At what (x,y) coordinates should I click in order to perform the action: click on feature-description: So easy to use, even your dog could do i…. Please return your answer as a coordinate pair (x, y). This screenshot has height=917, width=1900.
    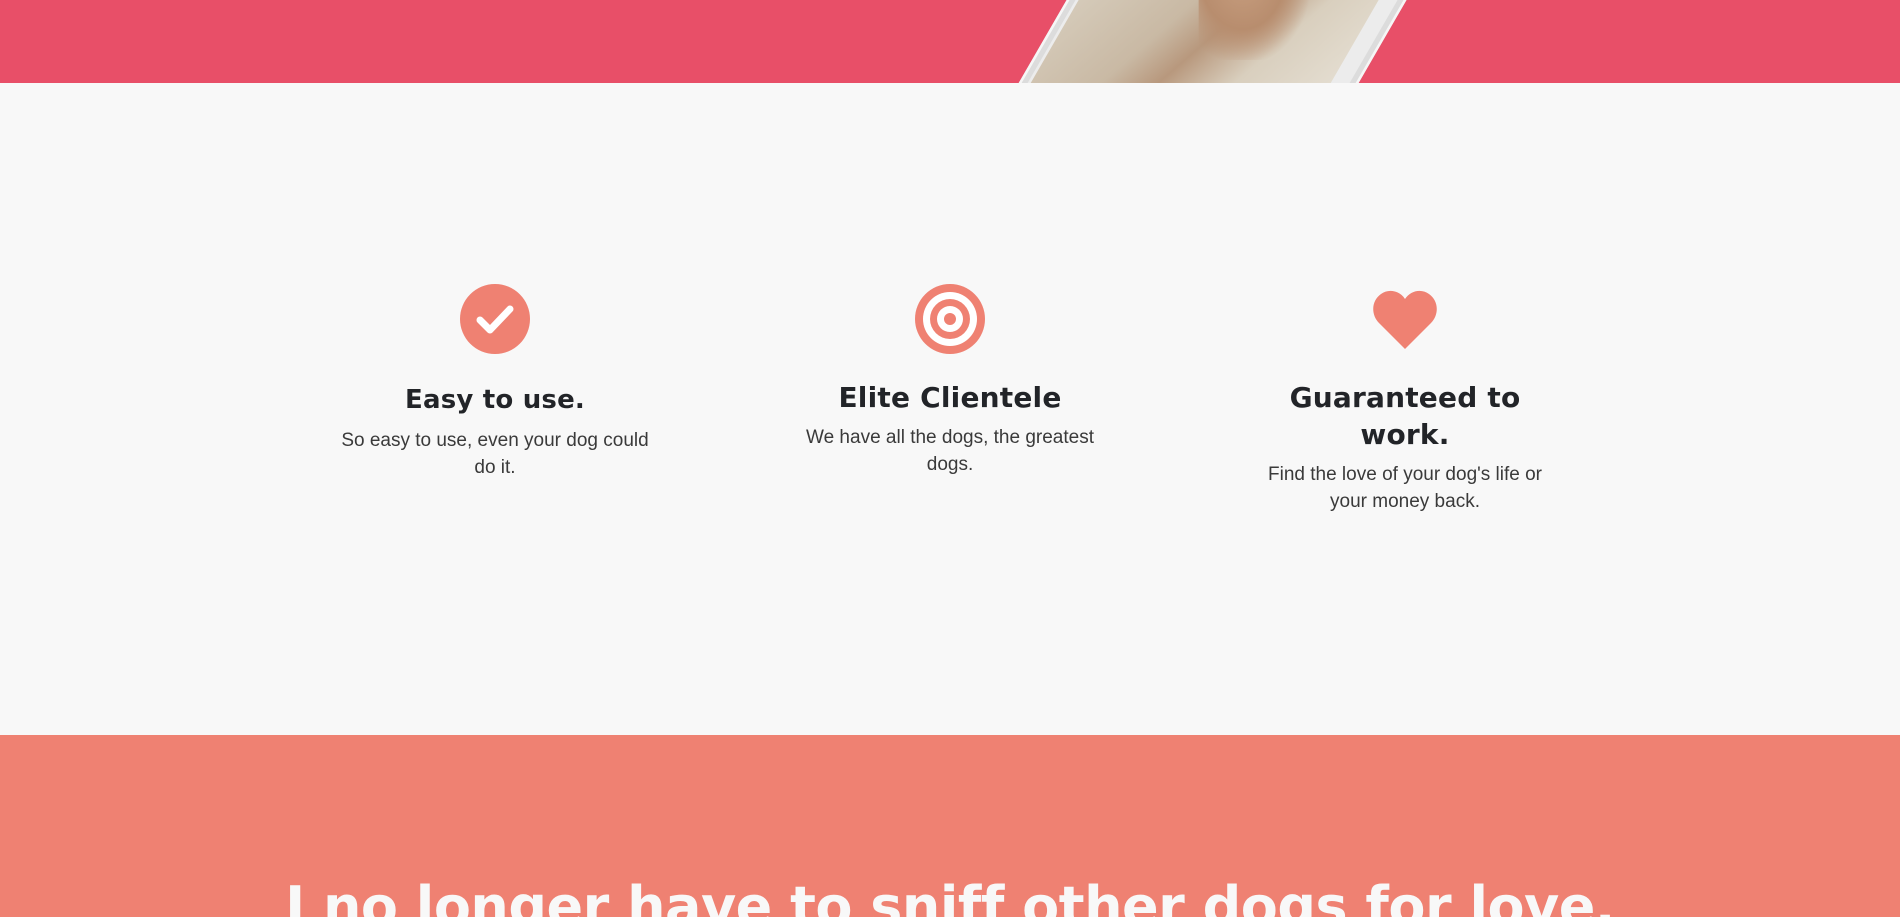
    Looking at the image, I should click on (495, 454).